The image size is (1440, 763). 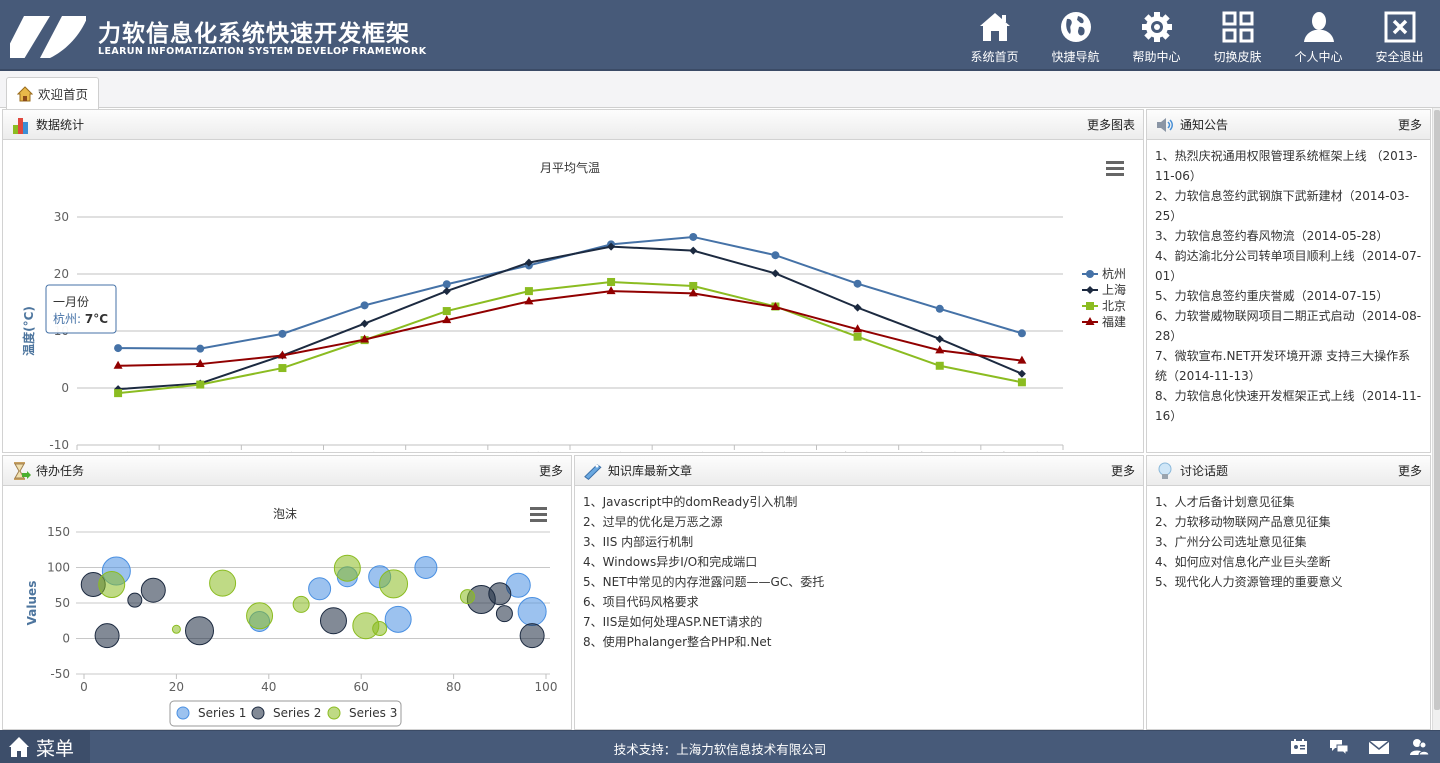 What do you see at coordinates (1111, 124) in the screenshot?
I see `more-charts-link: 更多图表` at bounding box center [1111, 124].